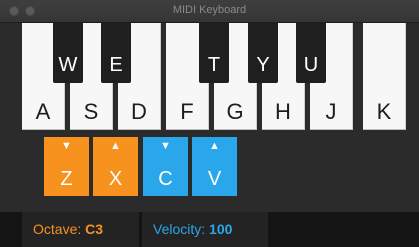 The width and height of the screenshot is (419, 247). I want to click on key-label: F, so click(187, 111).